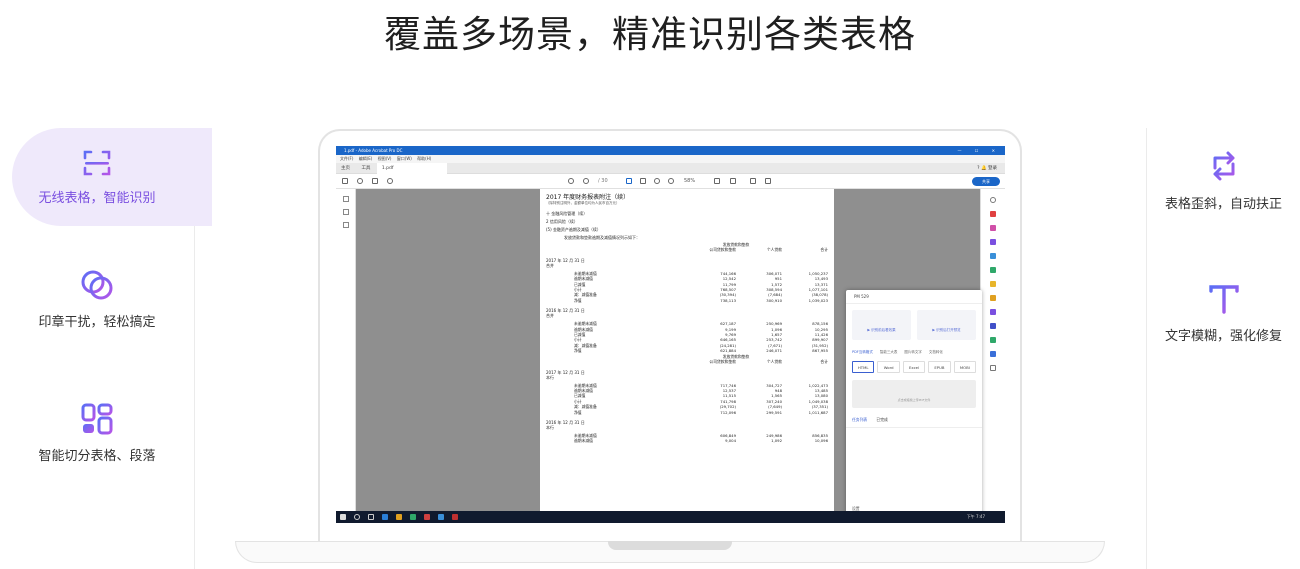 The height and width of the screenshot is (569, 1300). I want to click on send-icon, so click(993, 326).